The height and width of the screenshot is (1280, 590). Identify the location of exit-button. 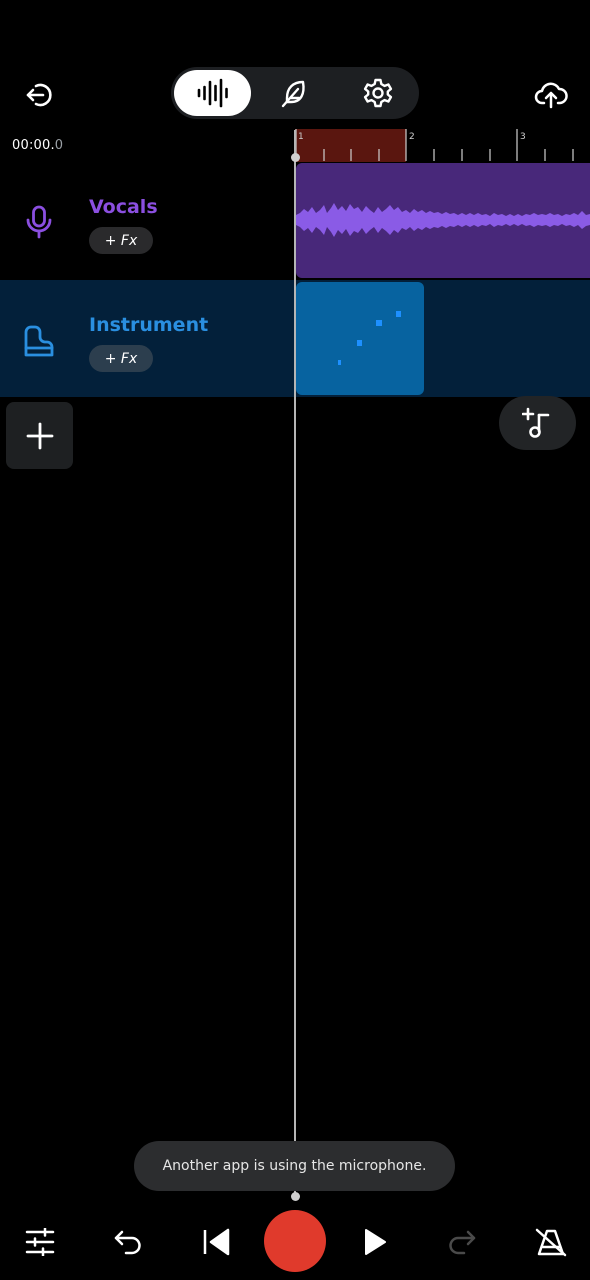
(40, 95).